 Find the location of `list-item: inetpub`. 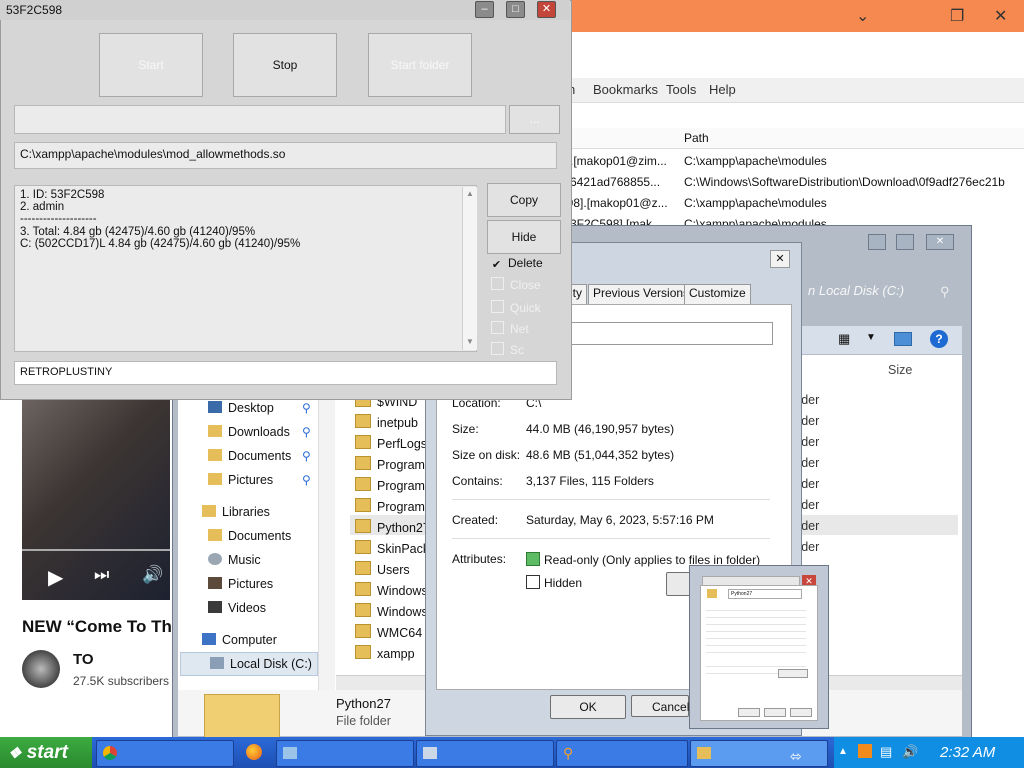

list-item: inetpub is located at coordinates (386, 422).